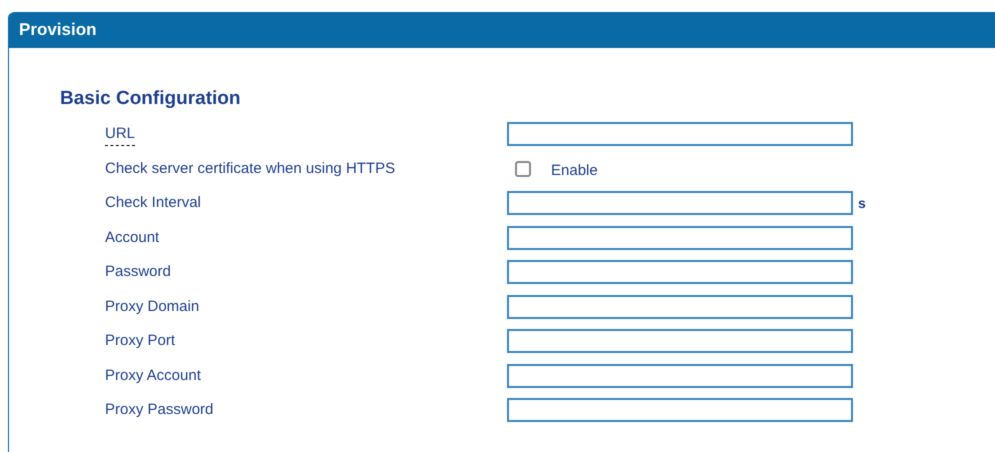  What do you see at coordinates (120, 134) in the screenshot?
I see `field-label: URL` at bounding box center [120, 134].